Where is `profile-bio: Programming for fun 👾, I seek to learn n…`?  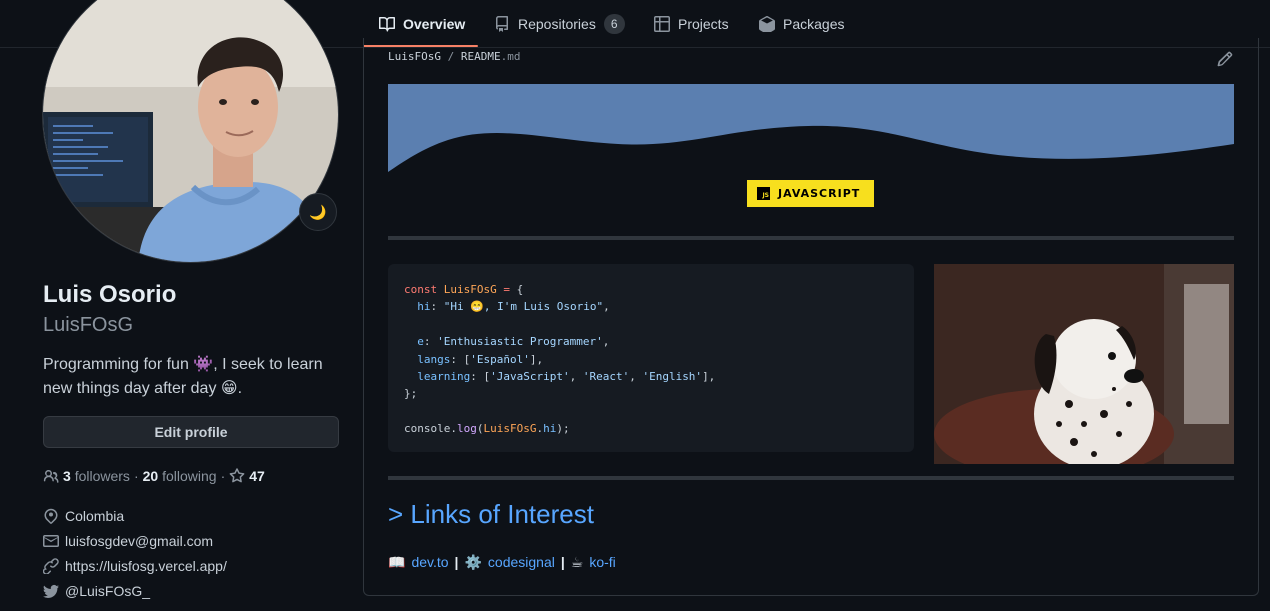 profile-bio: Programming for fun 👾, I seek to learn n… is located at coordinates (183, 376).